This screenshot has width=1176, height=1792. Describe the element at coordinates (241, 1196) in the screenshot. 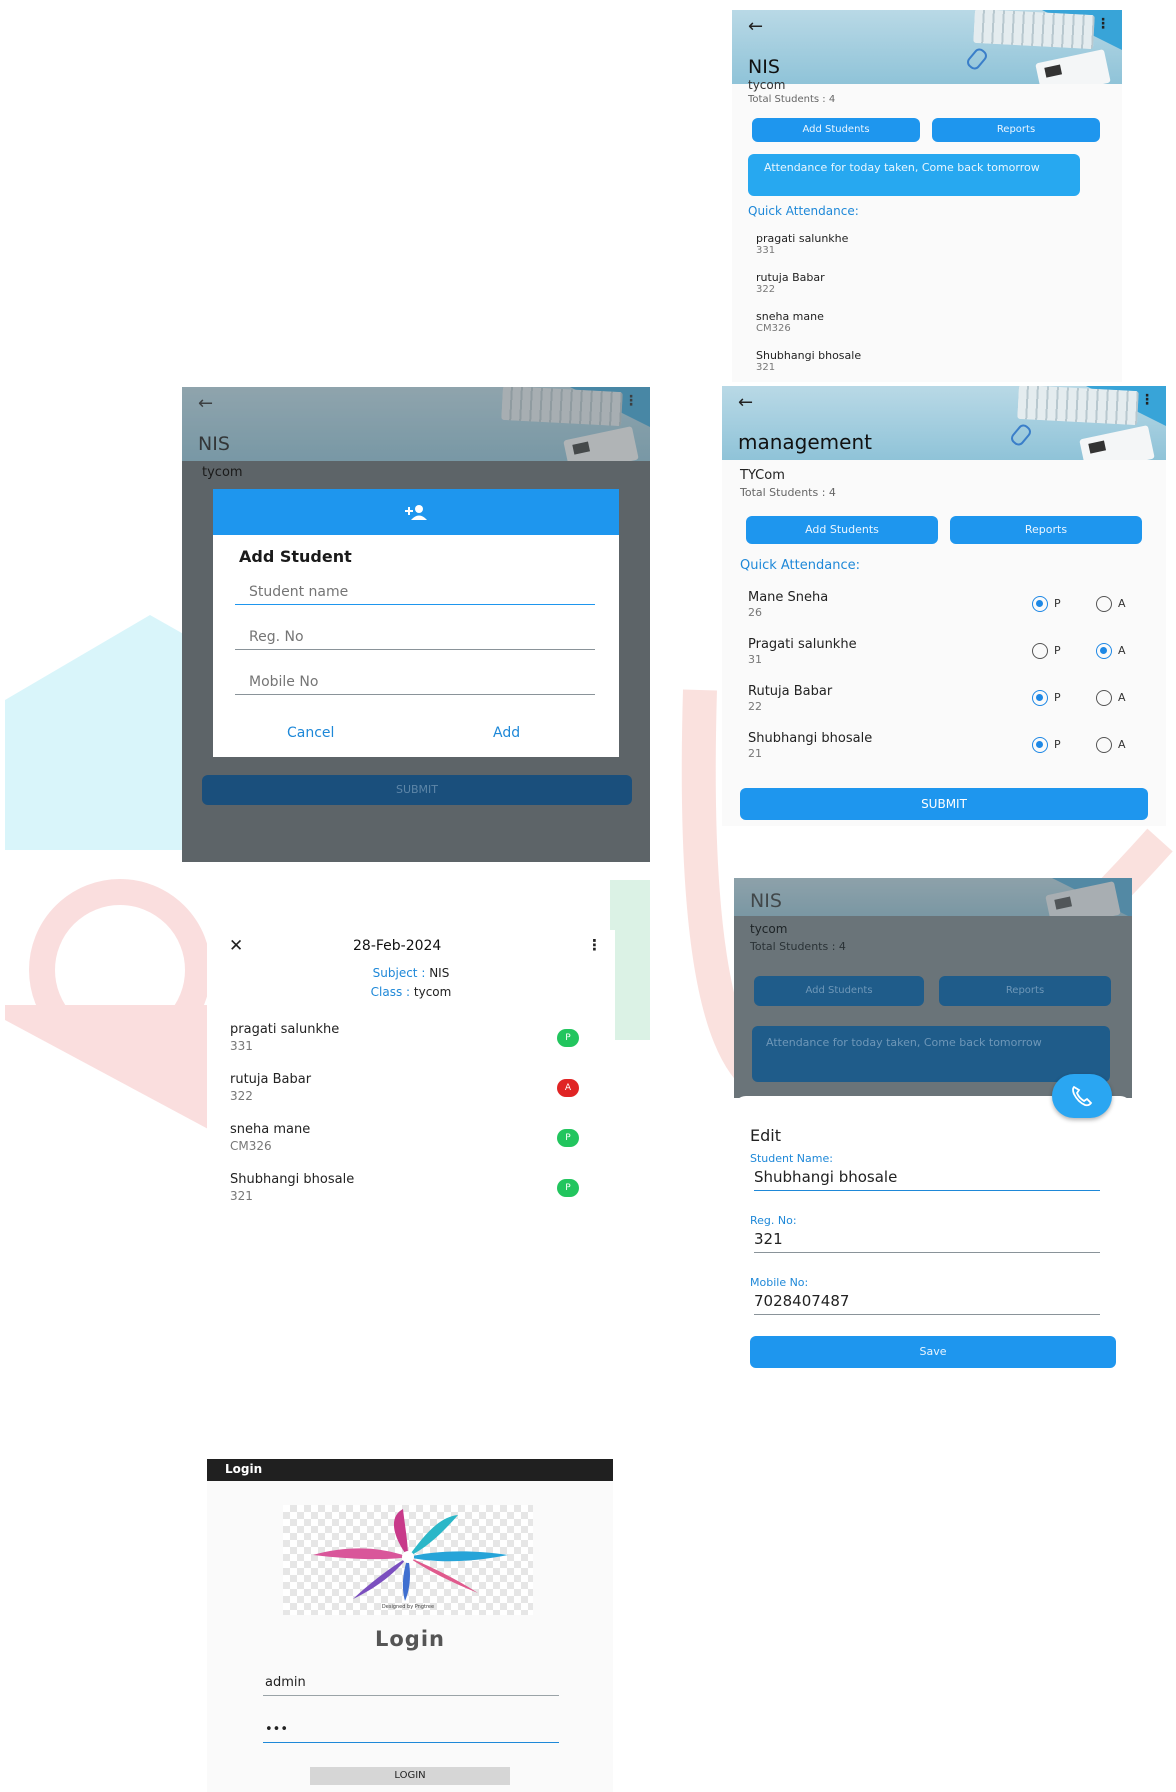

I see `student-reg: 321` at that location.